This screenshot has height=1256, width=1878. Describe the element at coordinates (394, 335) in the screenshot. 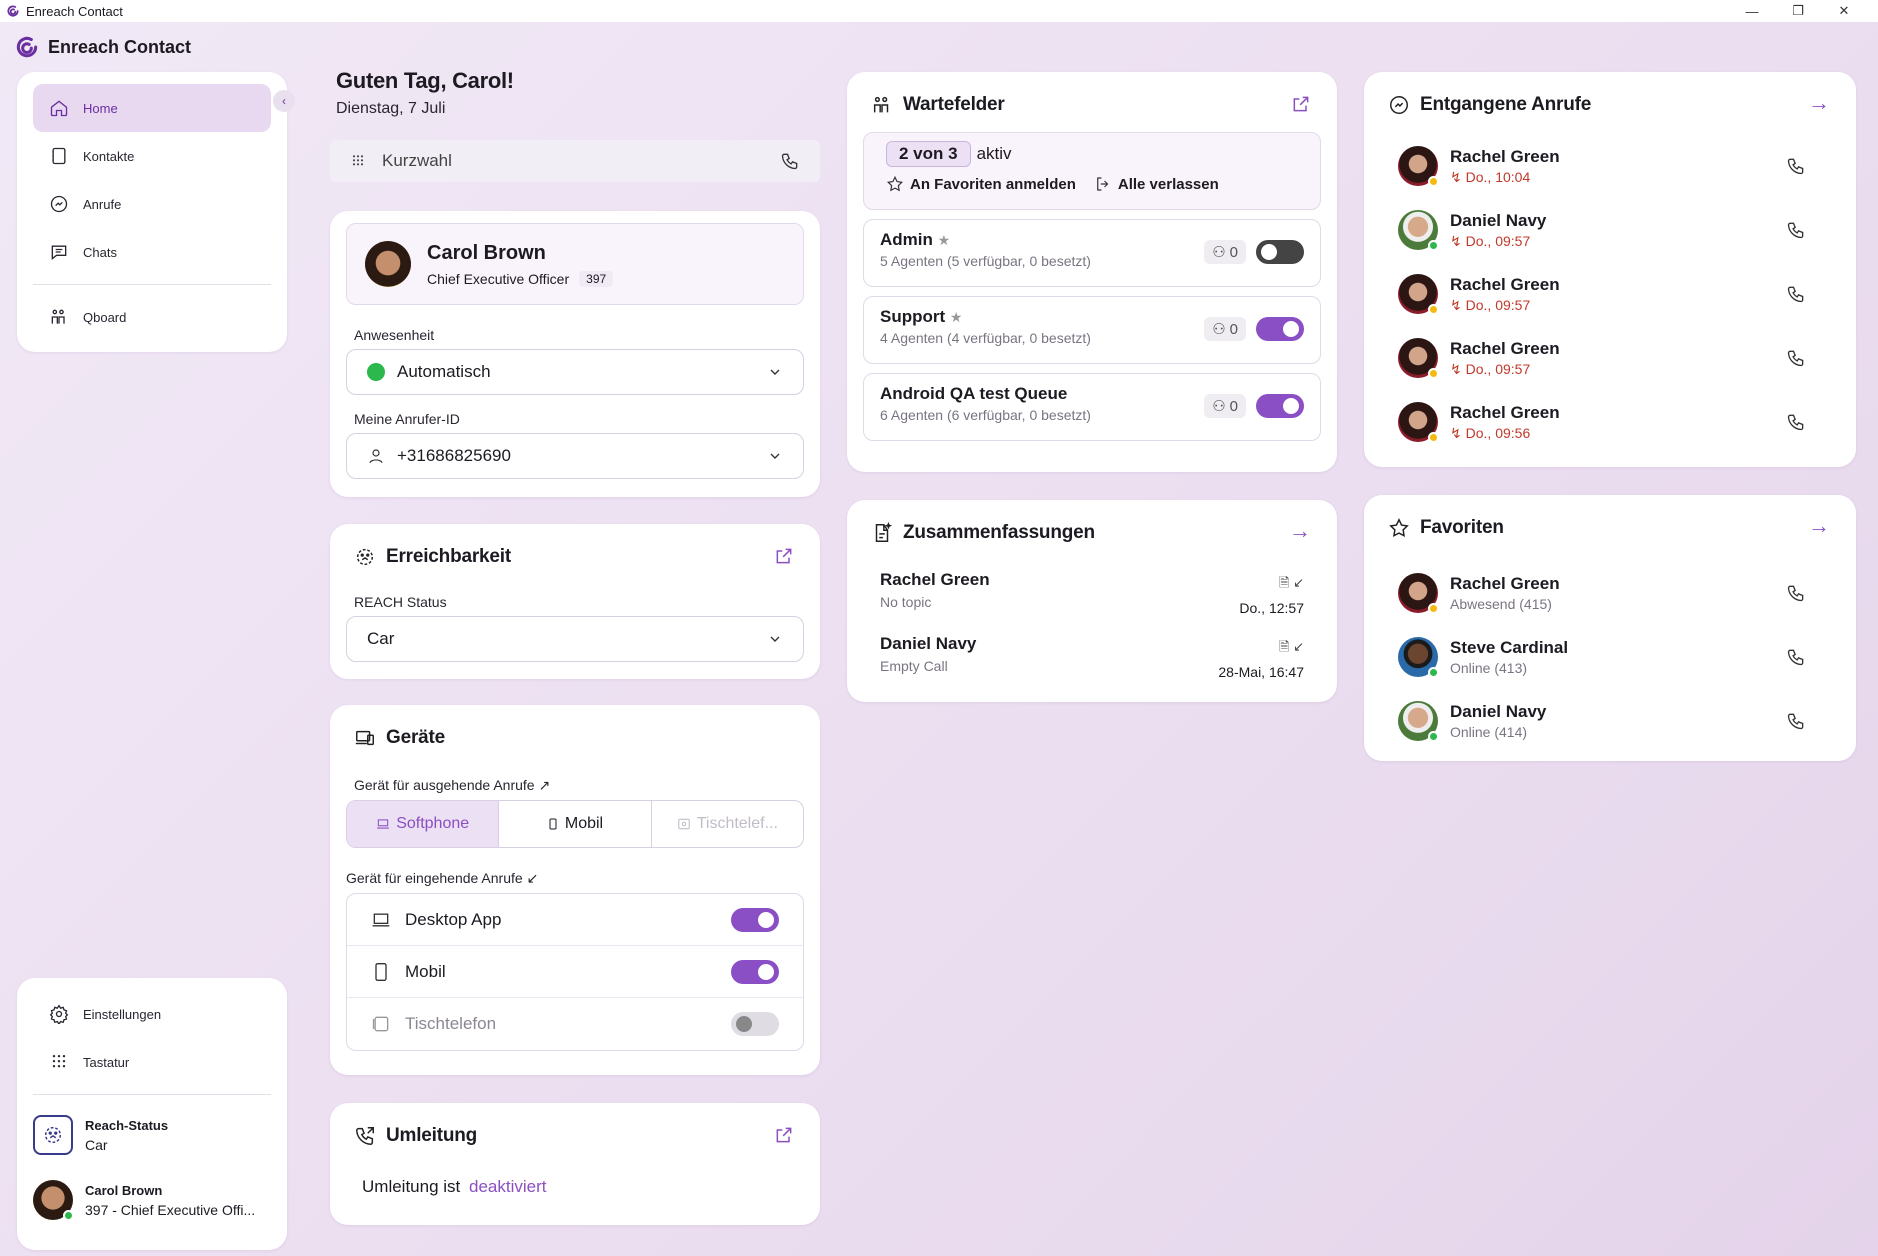

I see `presence-label: Anwesenheit` at that location.